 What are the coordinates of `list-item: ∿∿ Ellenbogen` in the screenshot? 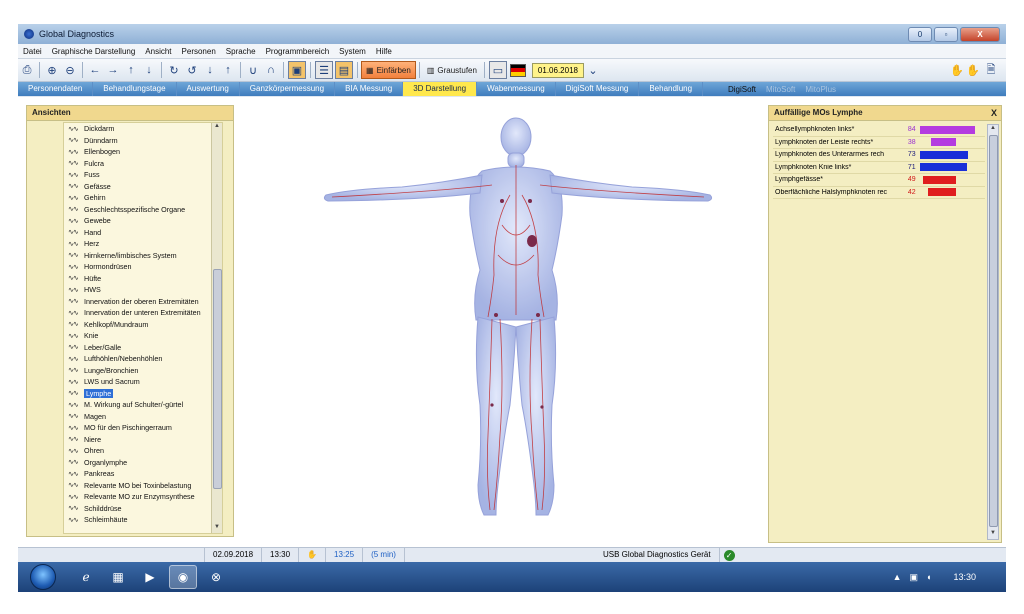 It's located at (143, 152).